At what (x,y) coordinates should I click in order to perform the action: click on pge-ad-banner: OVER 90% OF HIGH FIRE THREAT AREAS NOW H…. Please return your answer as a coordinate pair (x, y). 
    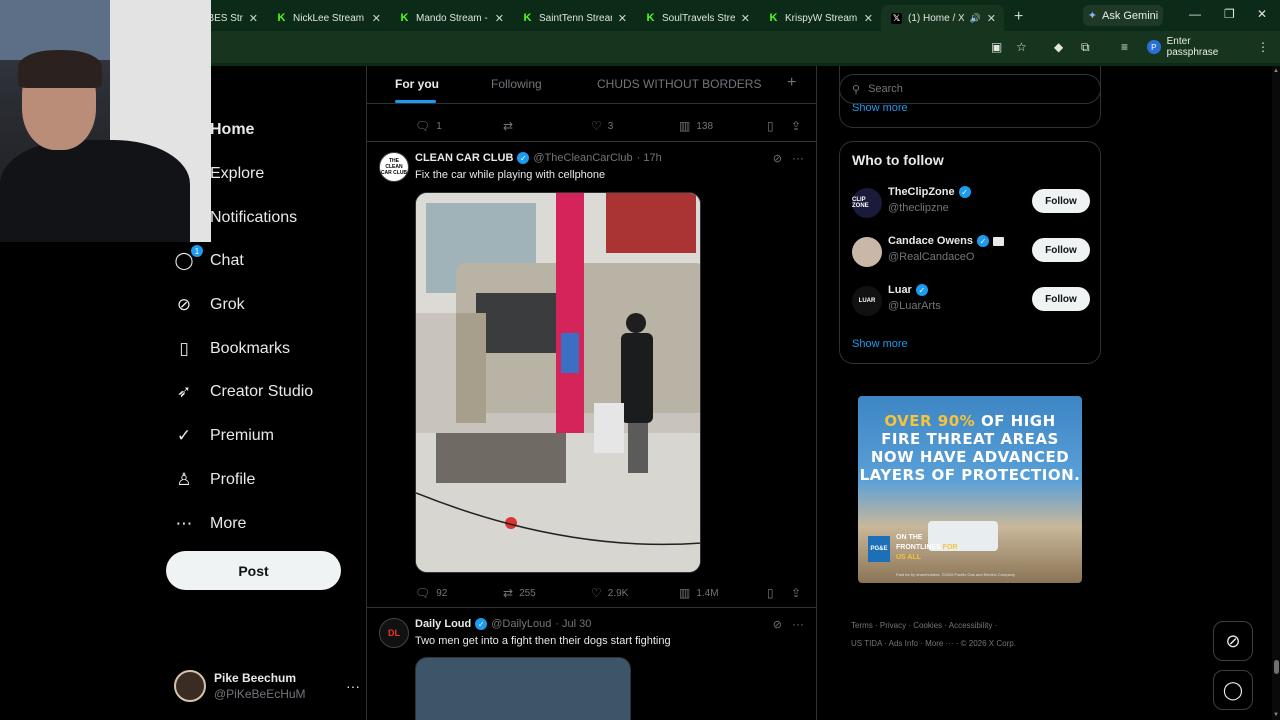
    Looking at the image, I should click on (970, 489).